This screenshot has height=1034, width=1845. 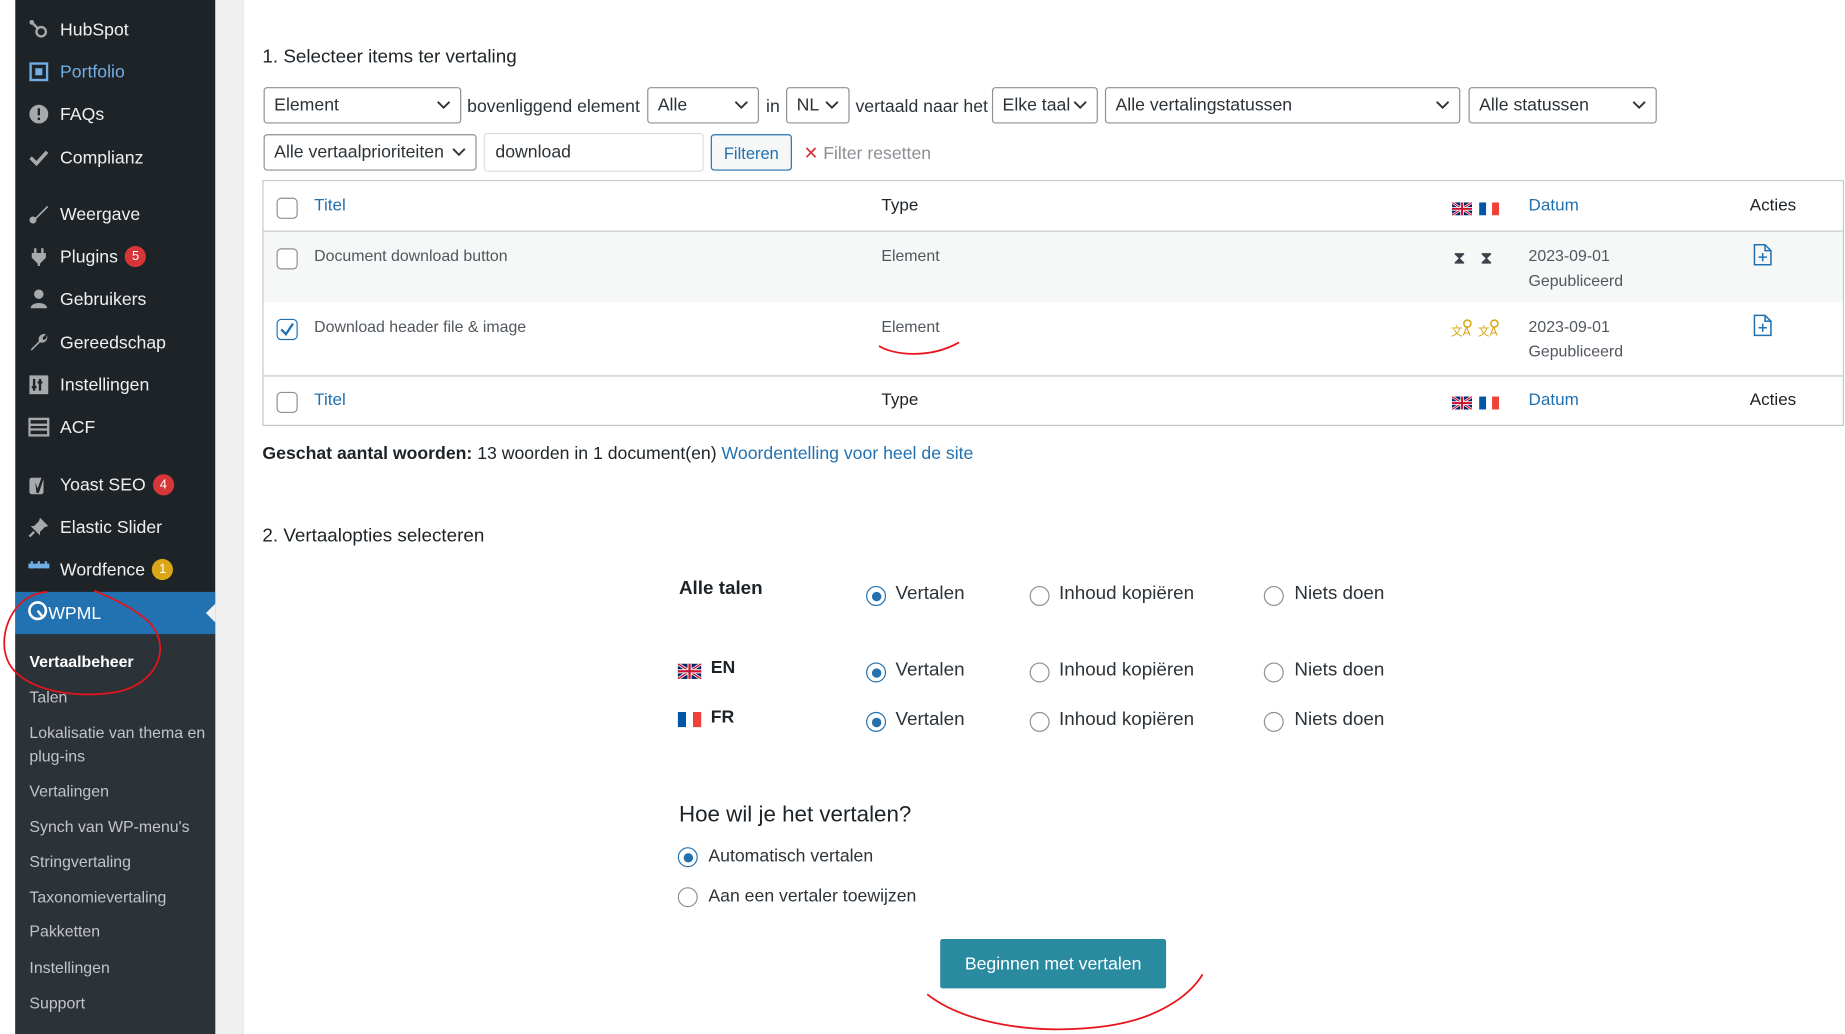 I want to click on fr-copy-radio, so click(x=1039, y=721).